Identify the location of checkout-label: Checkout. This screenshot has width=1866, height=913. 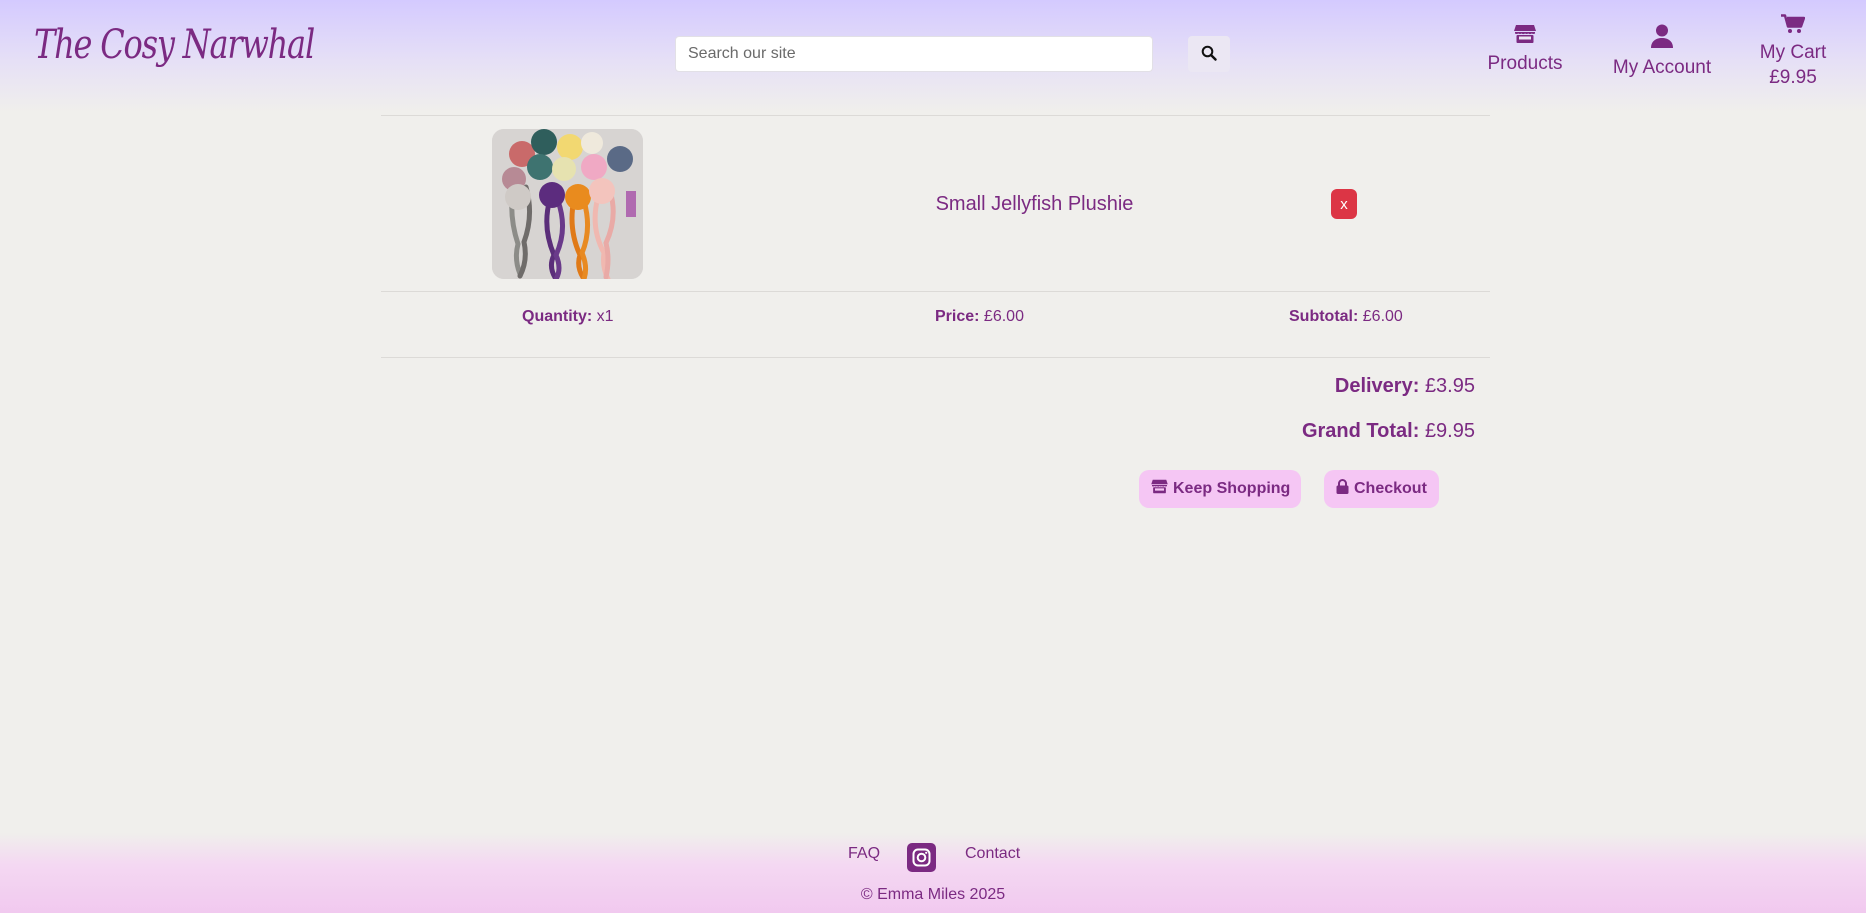
(1390, 488).